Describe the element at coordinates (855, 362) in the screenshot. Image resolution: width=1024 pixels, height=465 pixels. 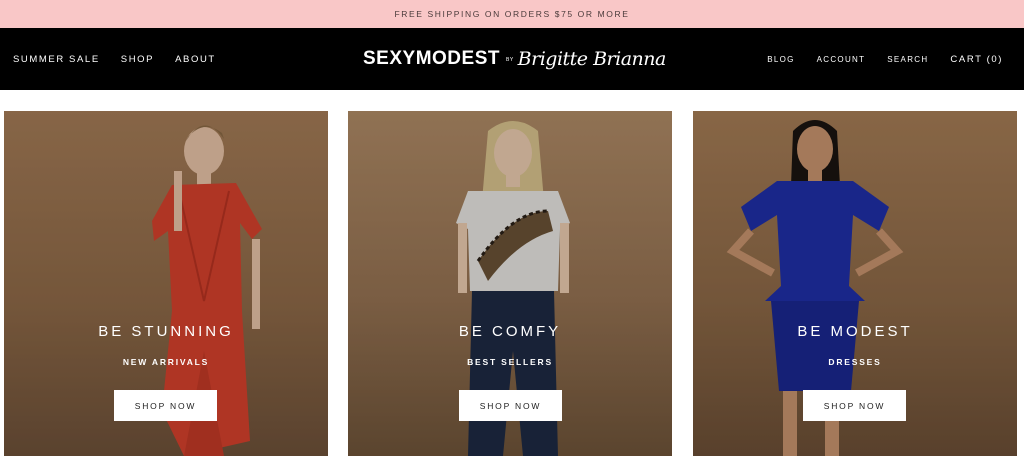
I see `card-subtitle: DRESSES` at that location.